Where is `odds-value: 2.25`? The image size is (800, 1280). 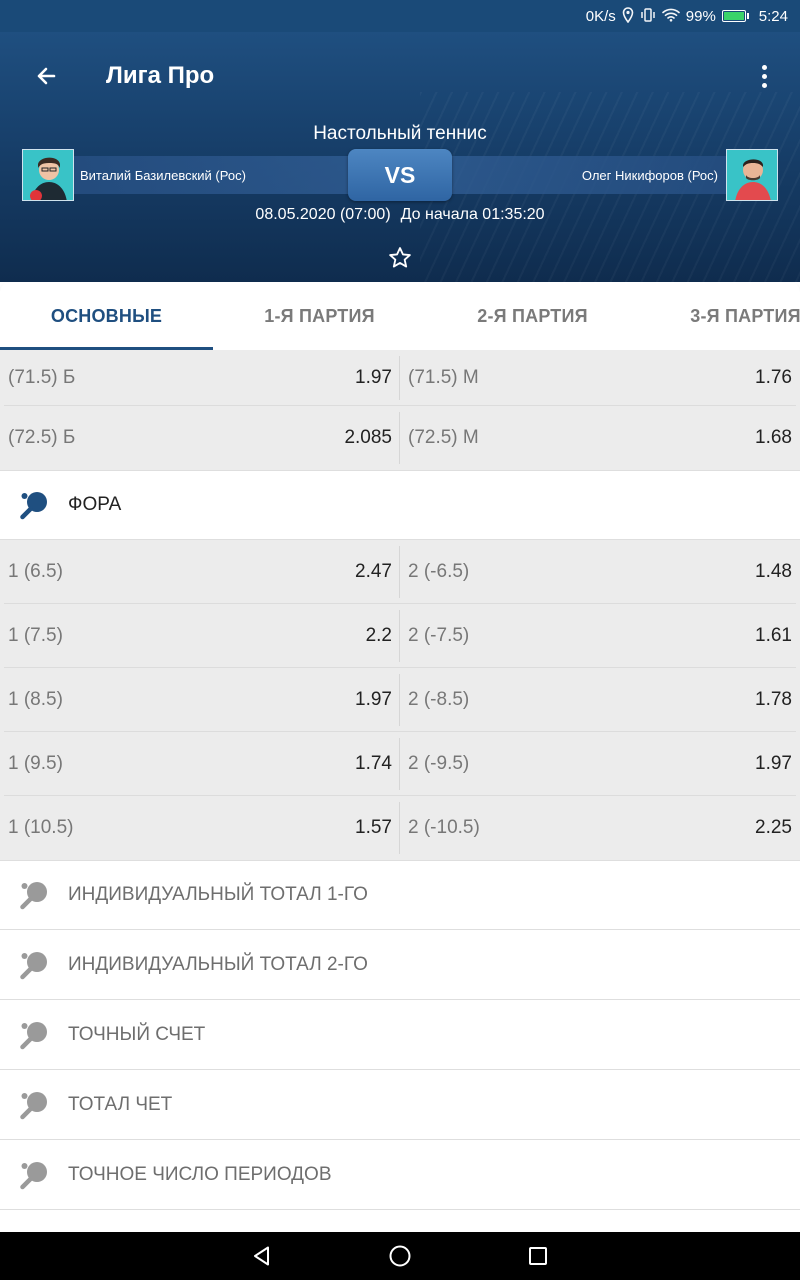 odds-value: 2.25 is located at coordinates (773, 827).